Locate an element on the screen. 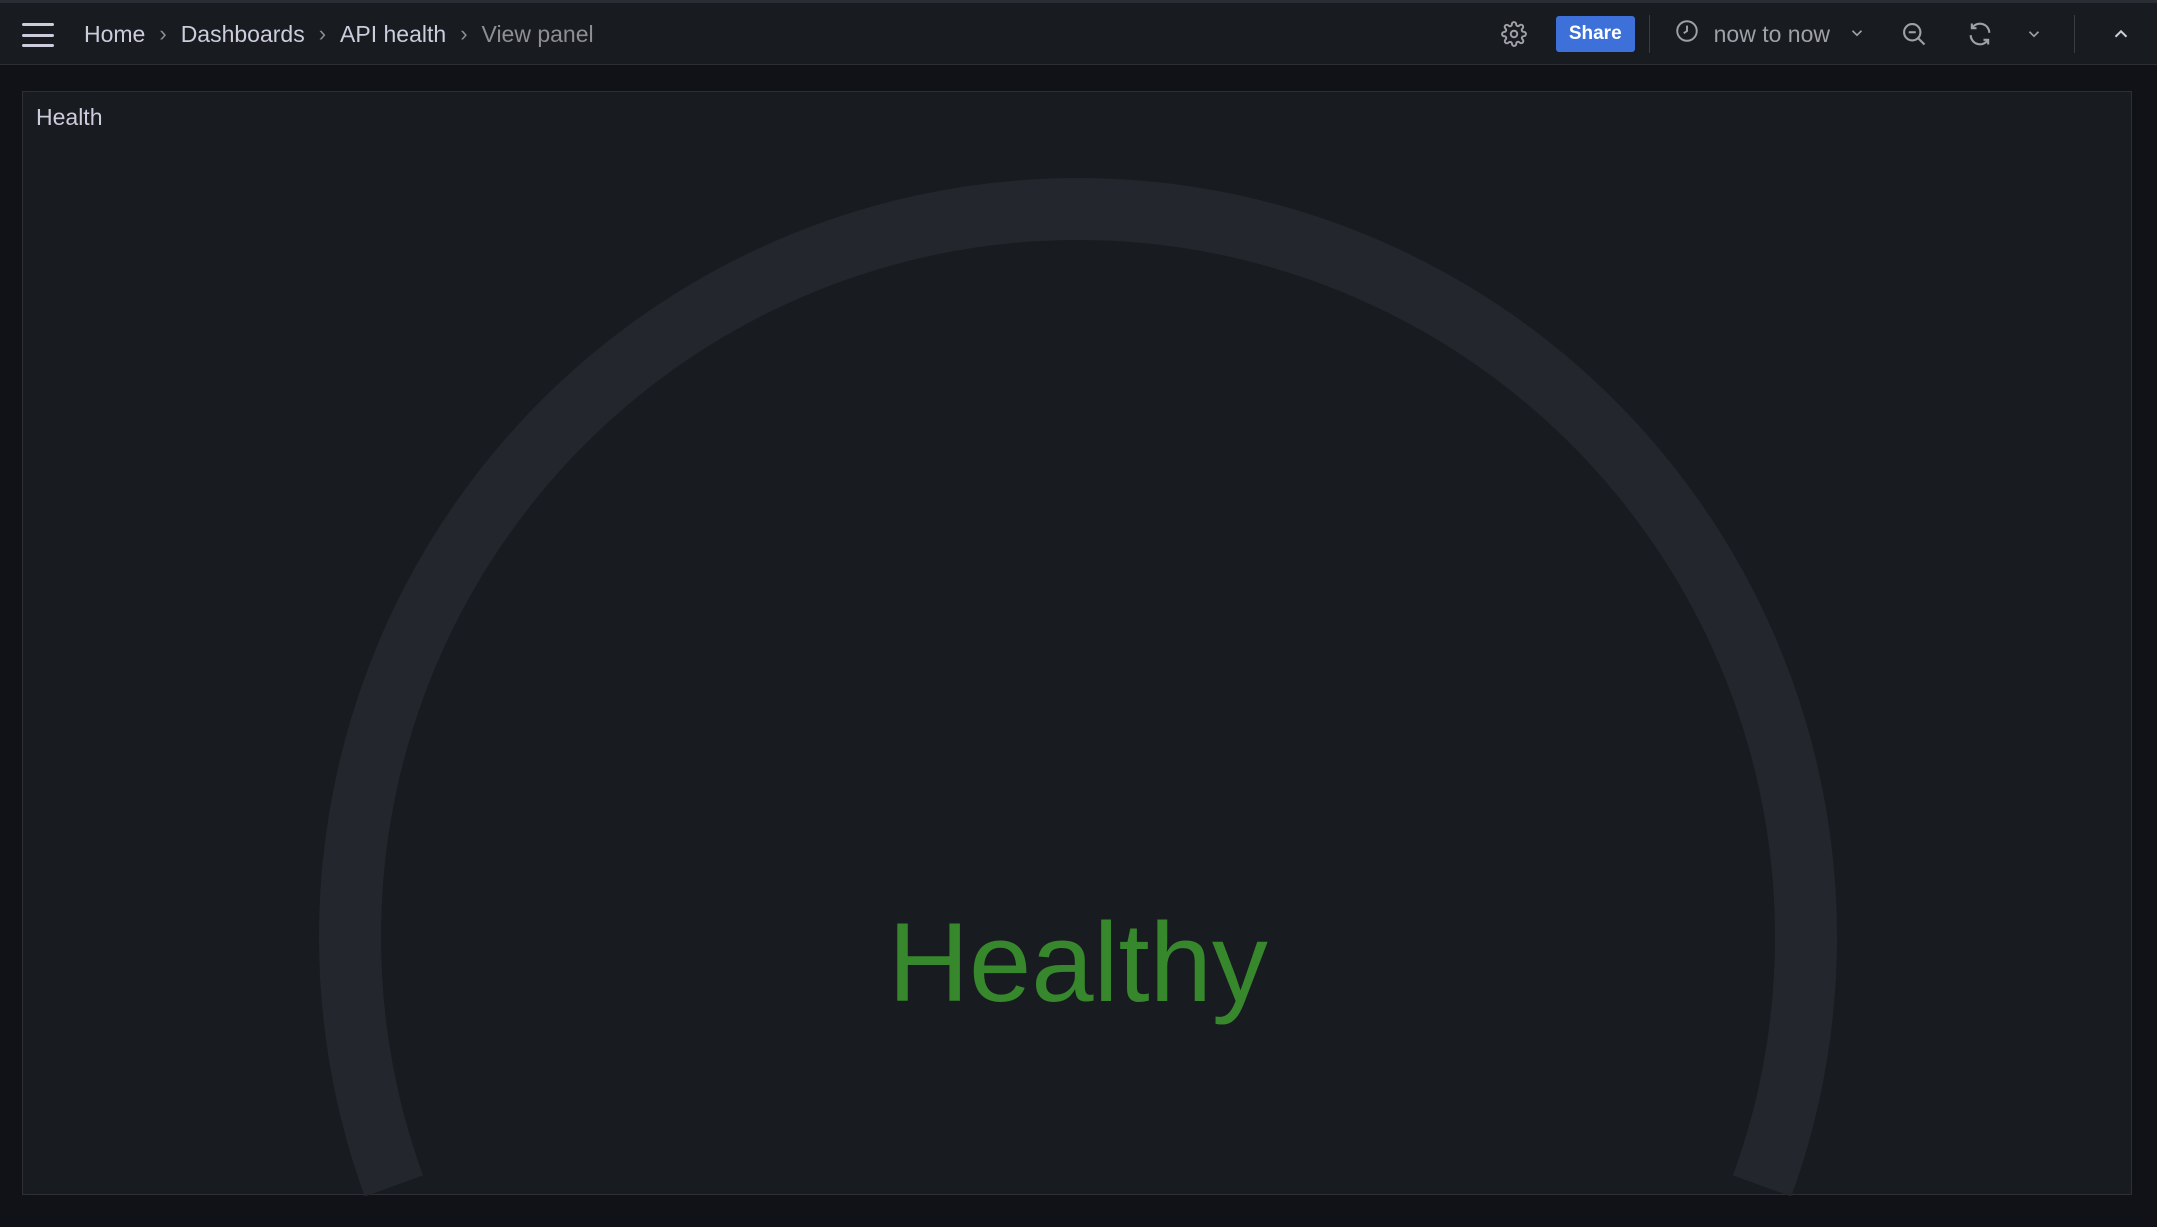 Image resolution: width=2157 pixels, height=1227 pixels. gauge-value-text: Healthy is located at coordinates (1078, 962).